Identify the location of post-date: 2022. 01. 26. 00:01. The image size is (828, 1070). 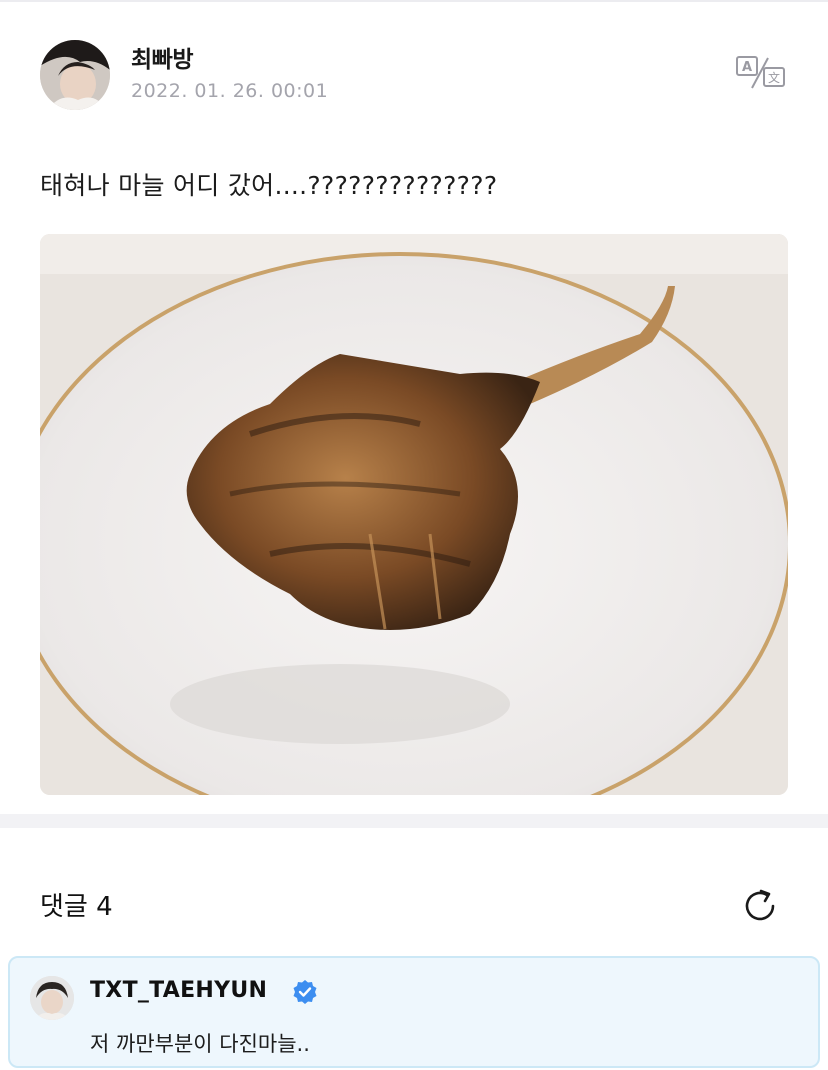
(230, 91).